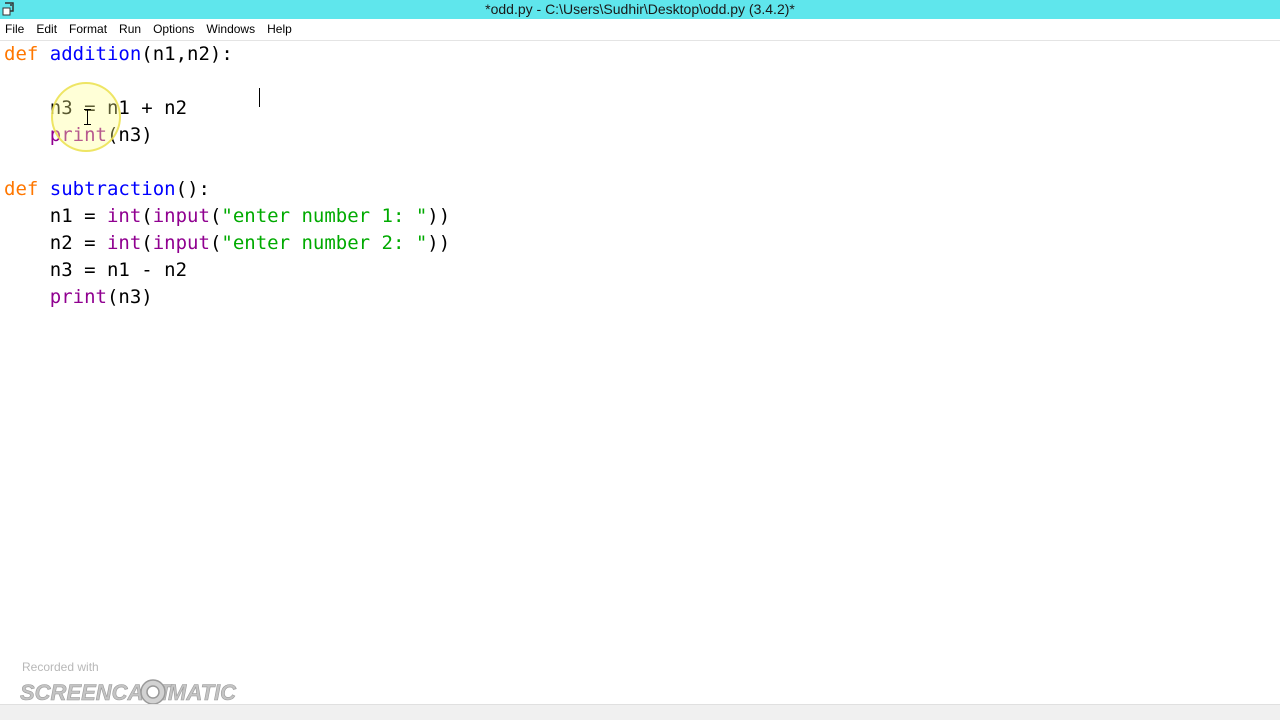 The image size is (1280, 720). Describe the element at coordinates (324, 216) in the screenshot. I see `code-token: "enter number 1: "` at that location.